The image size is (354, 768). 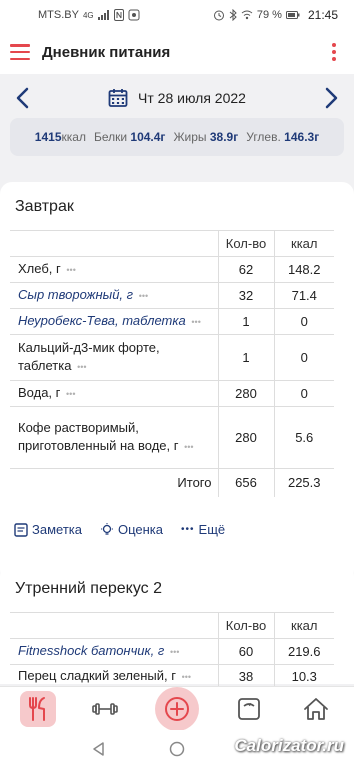 I want to click on table-row: Хлеб, г ••• 62 148.2, so click(x=172, y=269).